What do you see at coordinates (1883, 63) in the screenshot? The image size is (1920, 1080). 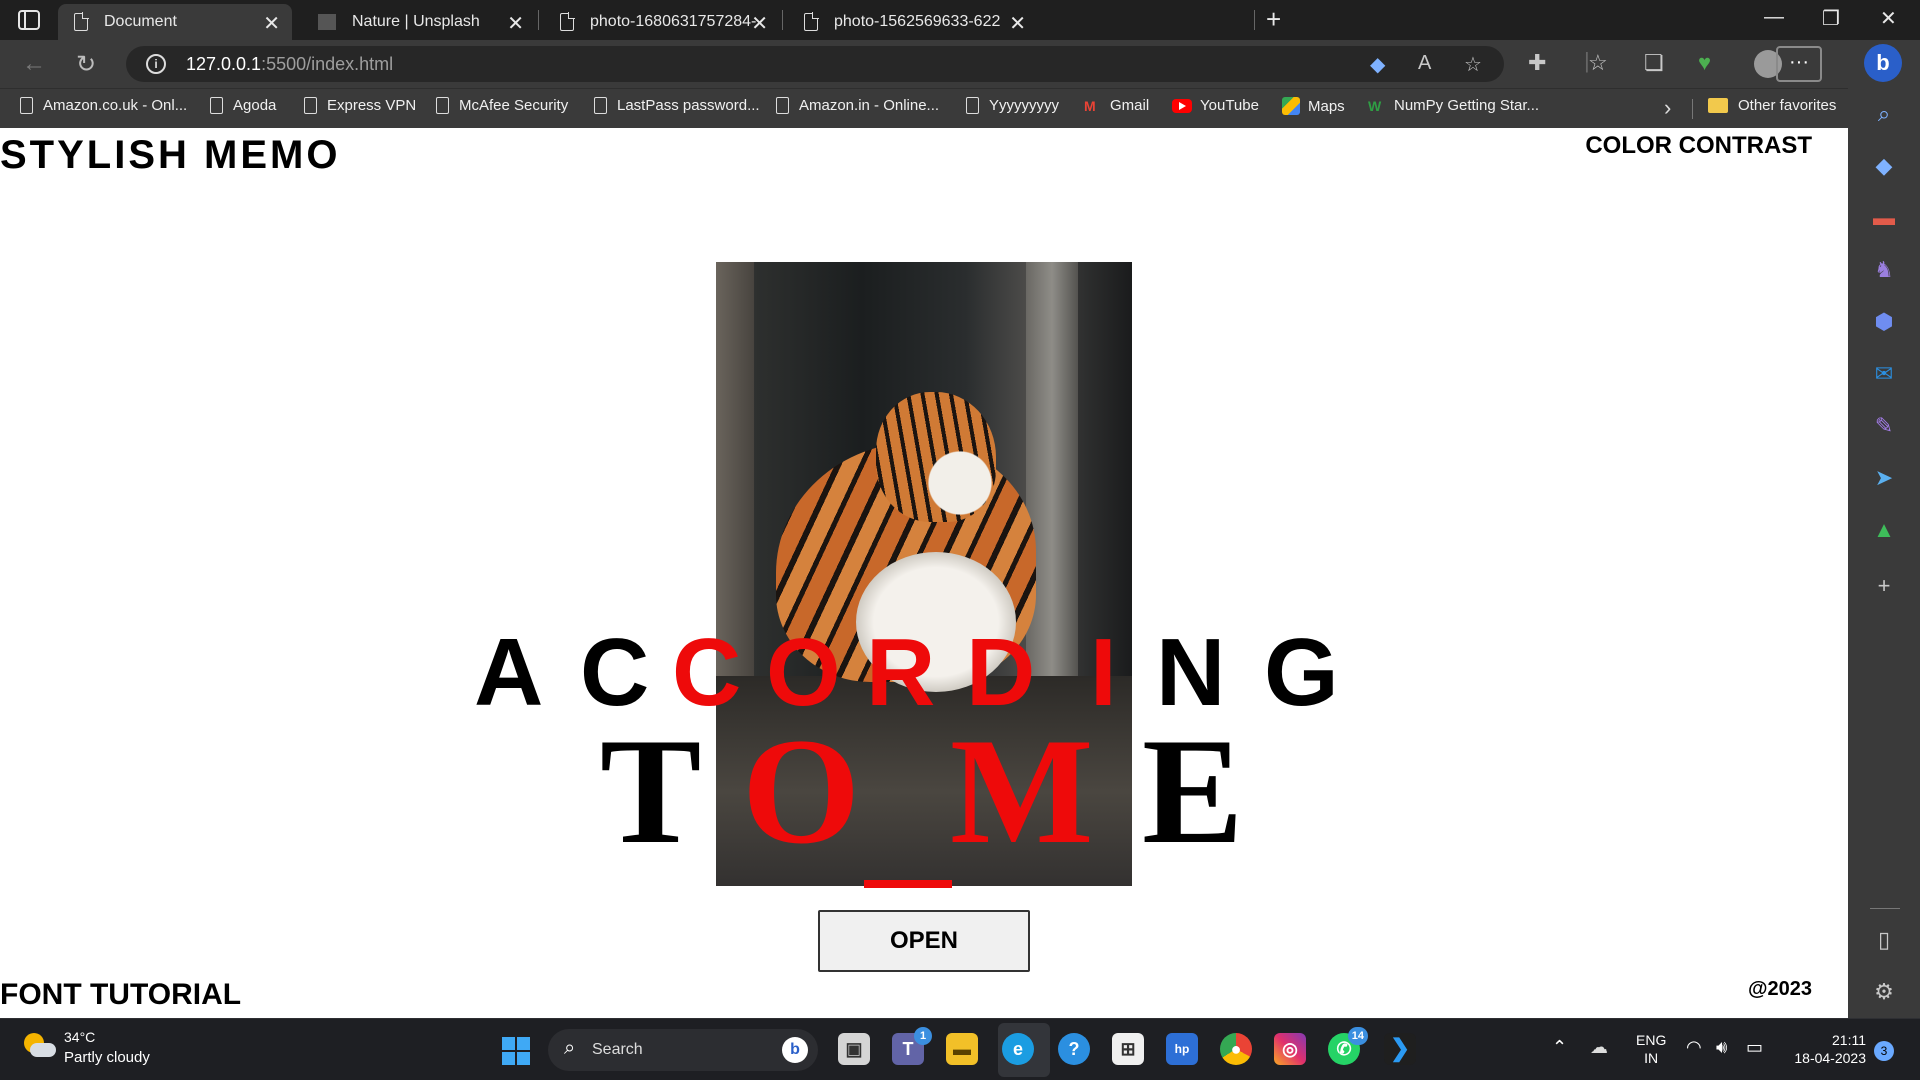 I see `bing-chat-icon: b` at bounding box center [1883, 63].